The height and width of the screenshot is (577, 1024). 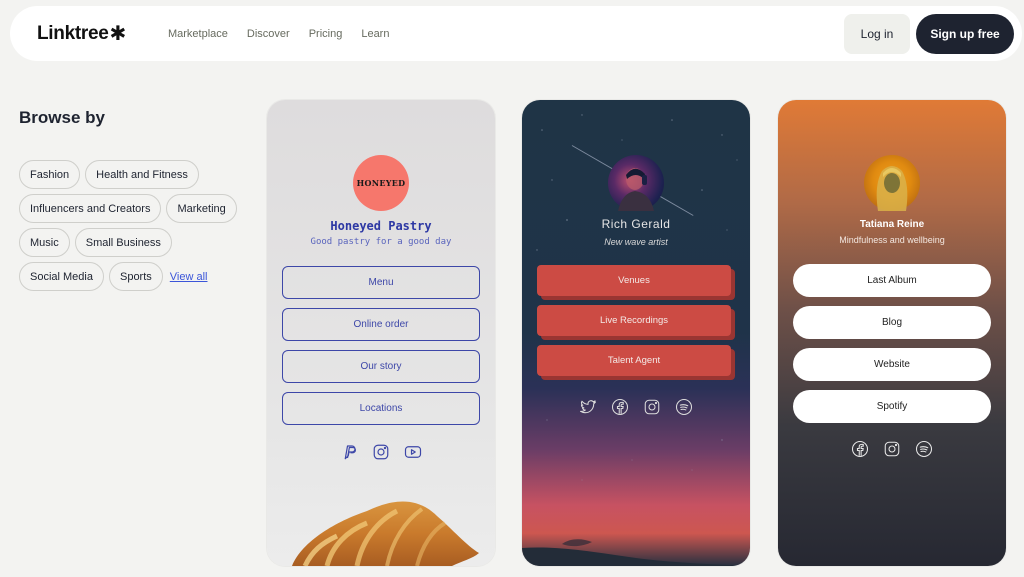 I want to click on category-chip-small-business: Small Business, so click(x=123, y=242).